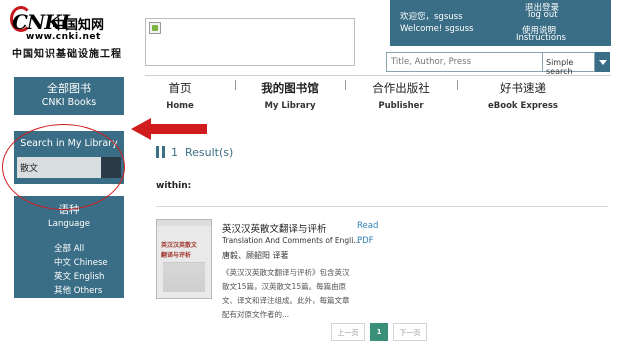 The height and width of the screenshot is (344, 621). I want to click on result-count-text: 1 Result(s), so click(202, 152).